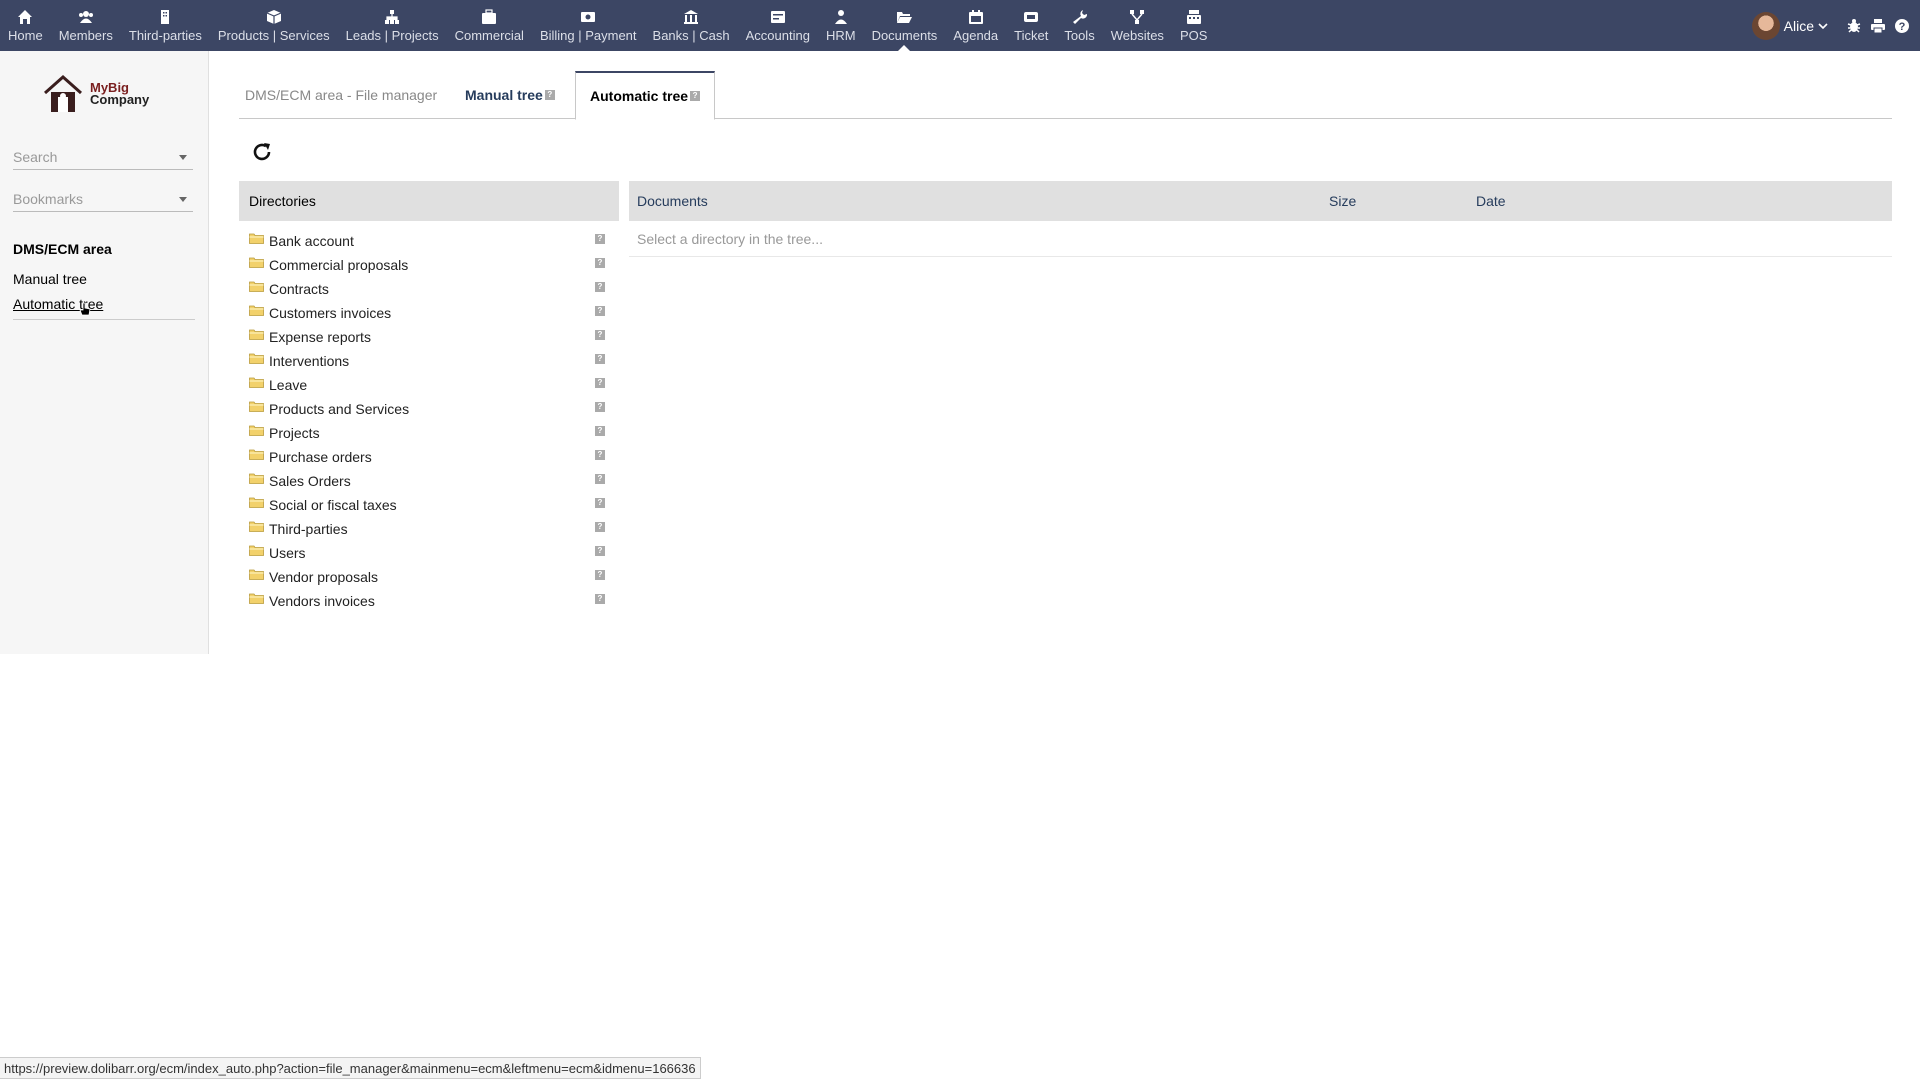 This screenshot has height=1080, width=1920. What do you see at coordinates (429, 553) in the screenshot?
I see `directory-item: Users?` at bounding box center [429, 553].